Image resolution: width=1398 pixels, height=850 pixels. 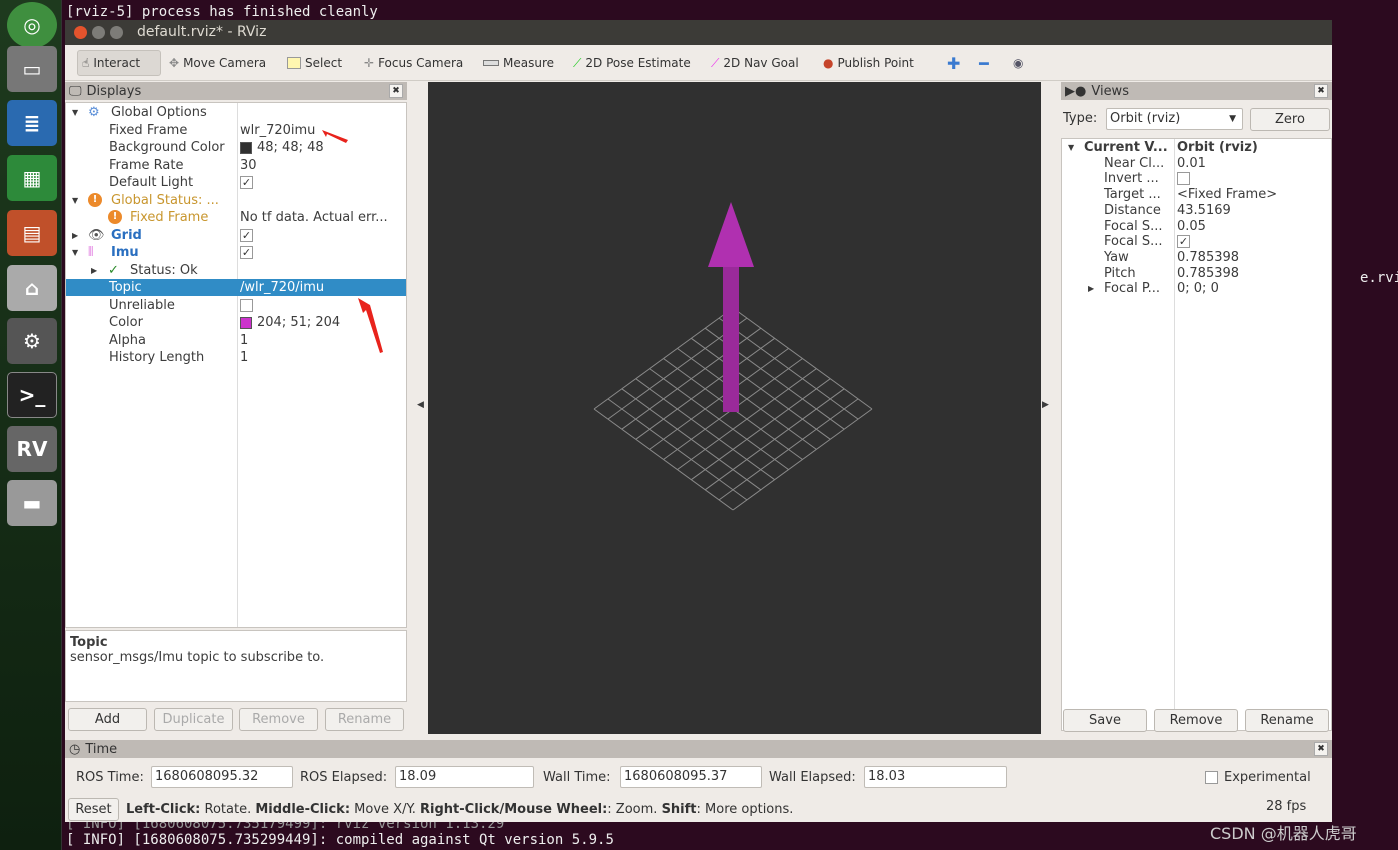 What do you see at coordinates (1196, 720) in the screenshot?
I see `remove-view-button: Remove` at bounding box center [1196, 720].